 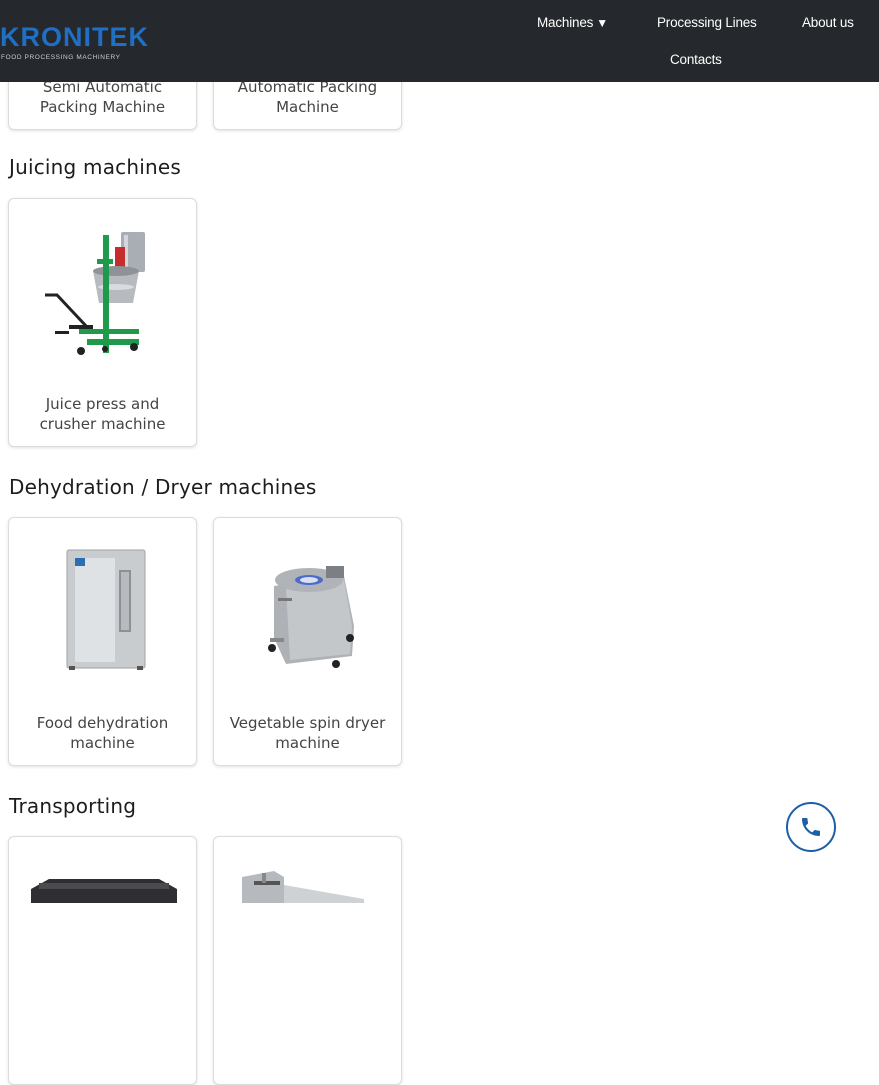 I want to click on product-card-food-dehydration: Food dehydration machine, so click(x=102, y=641).